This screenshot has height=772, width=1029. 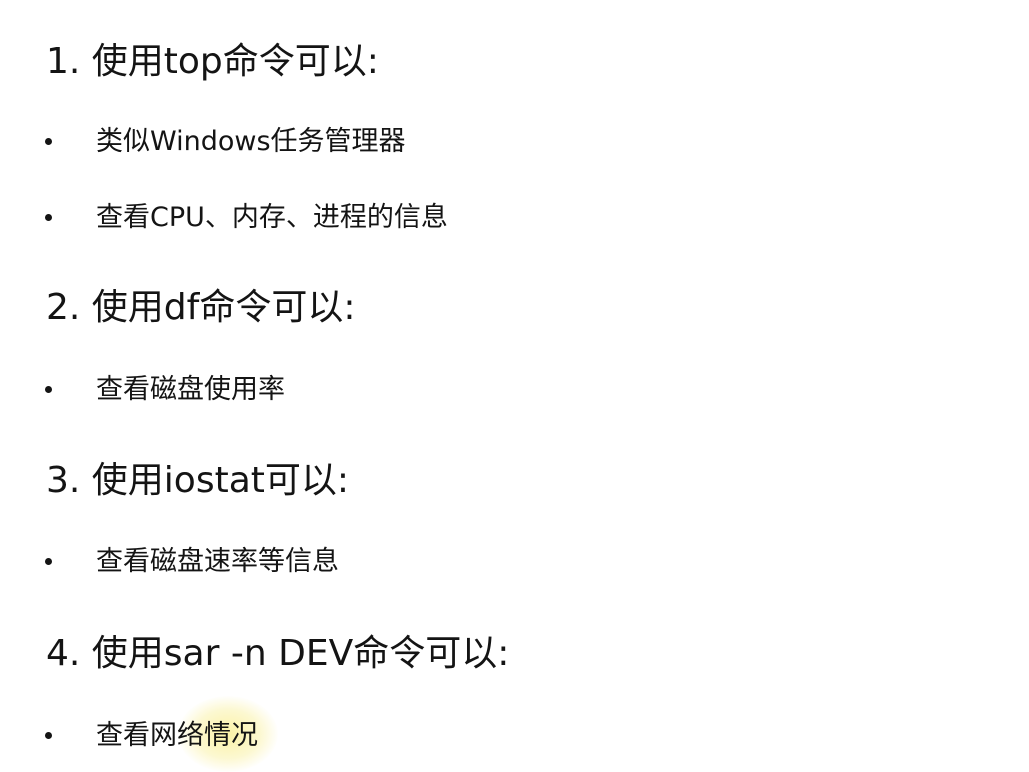 I want to click on section-heading-iostat: 3. 使用iostat可以:, so click(x=197, y=480).